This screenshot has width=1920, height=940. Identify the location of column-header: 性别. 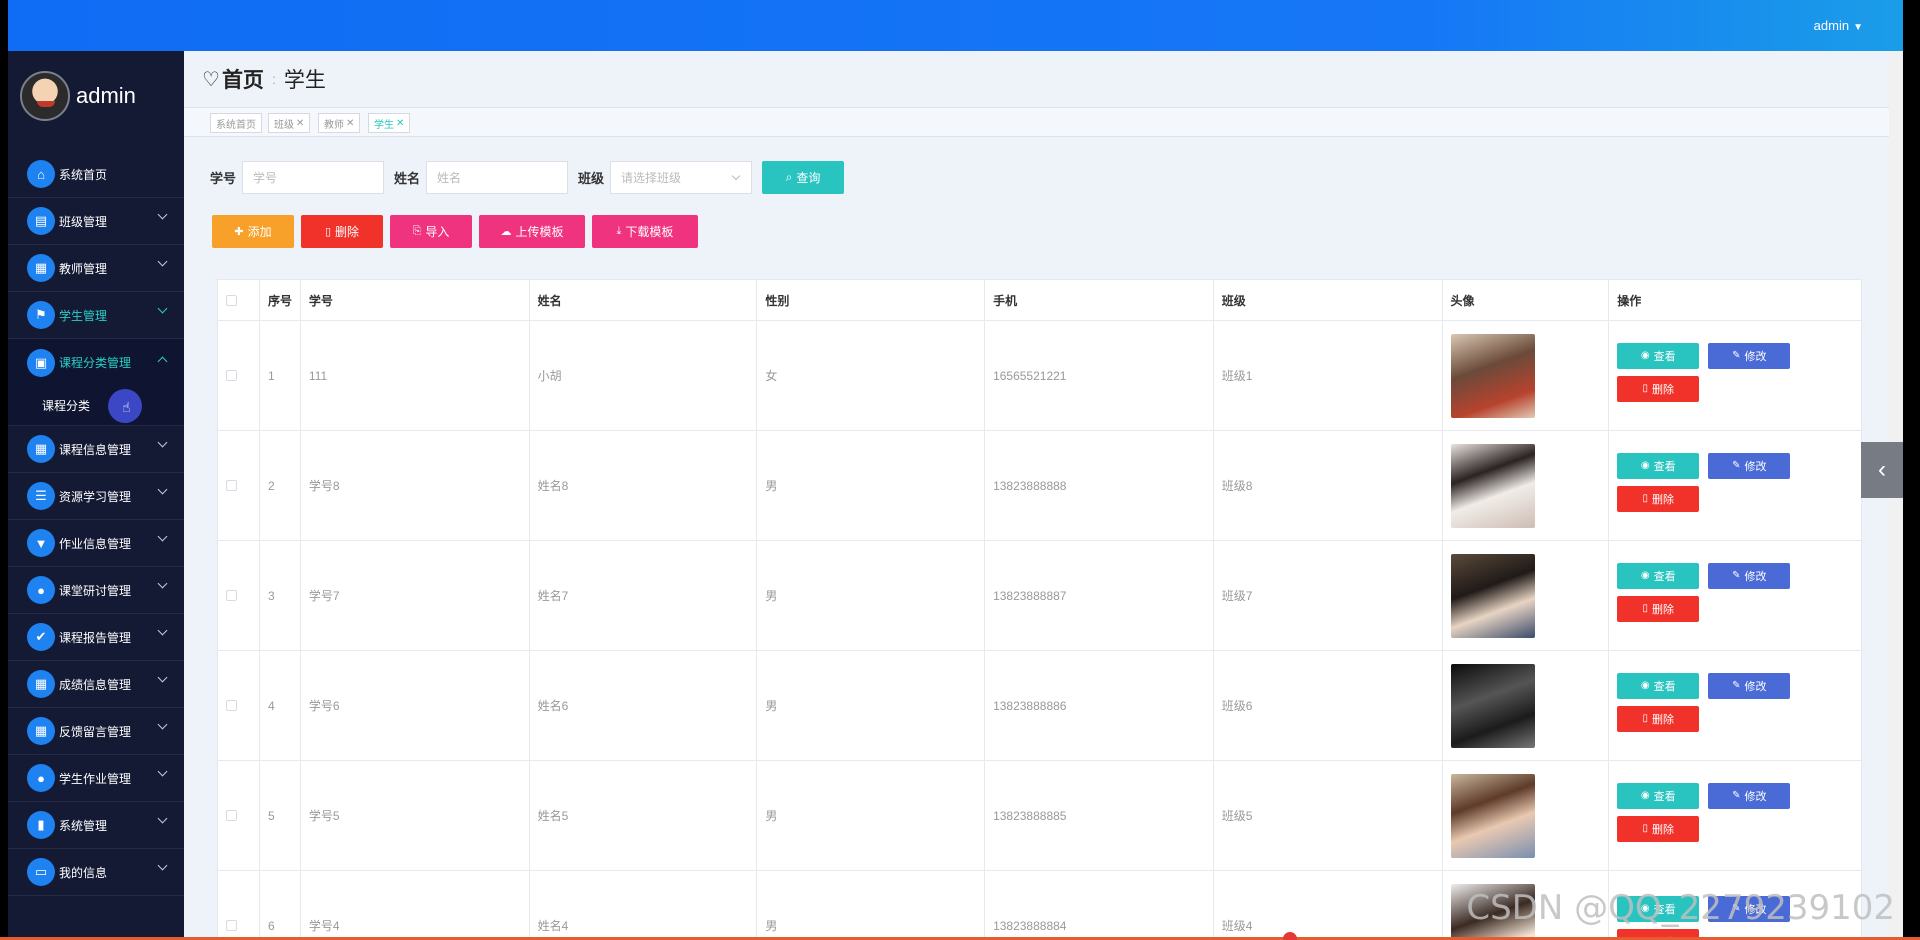
(871, 300).